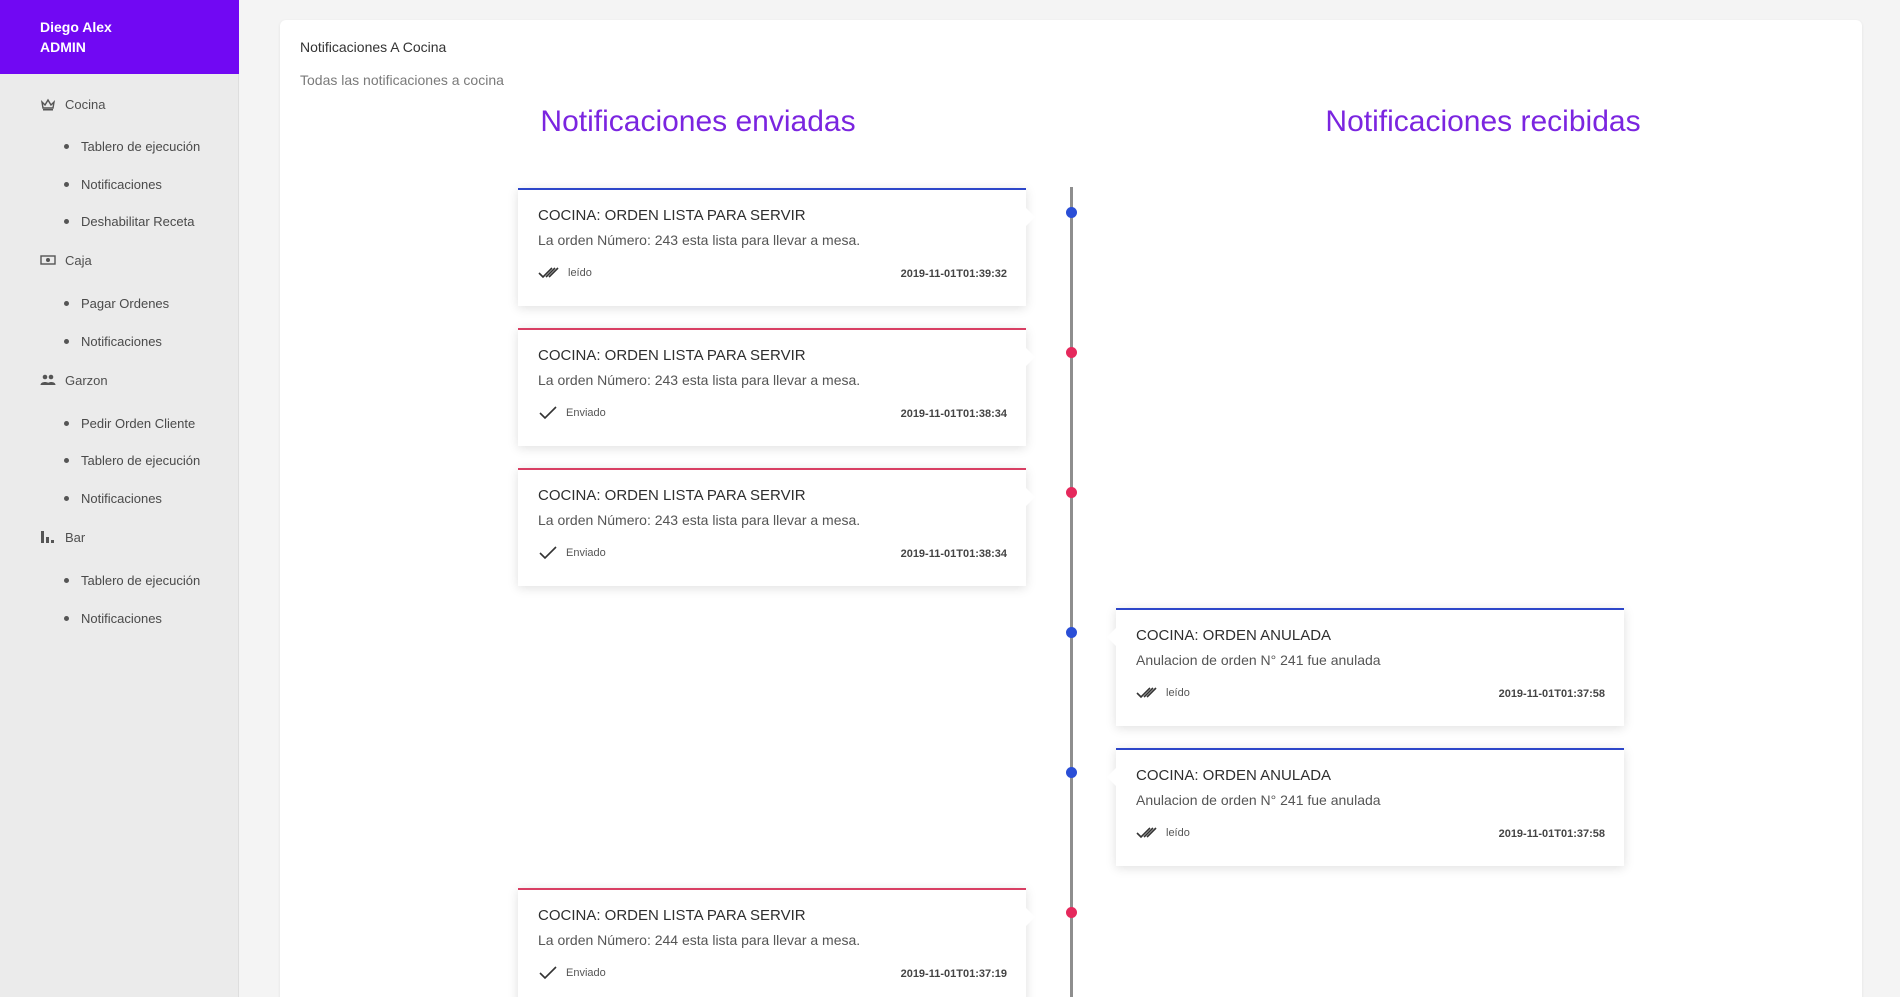 Image resolution: width=1900 pixels, height=997 pixels. What do you see at coordinates (48, 537) in the screenshot?
I see `bar-icon` at bounding box center [48, 537].